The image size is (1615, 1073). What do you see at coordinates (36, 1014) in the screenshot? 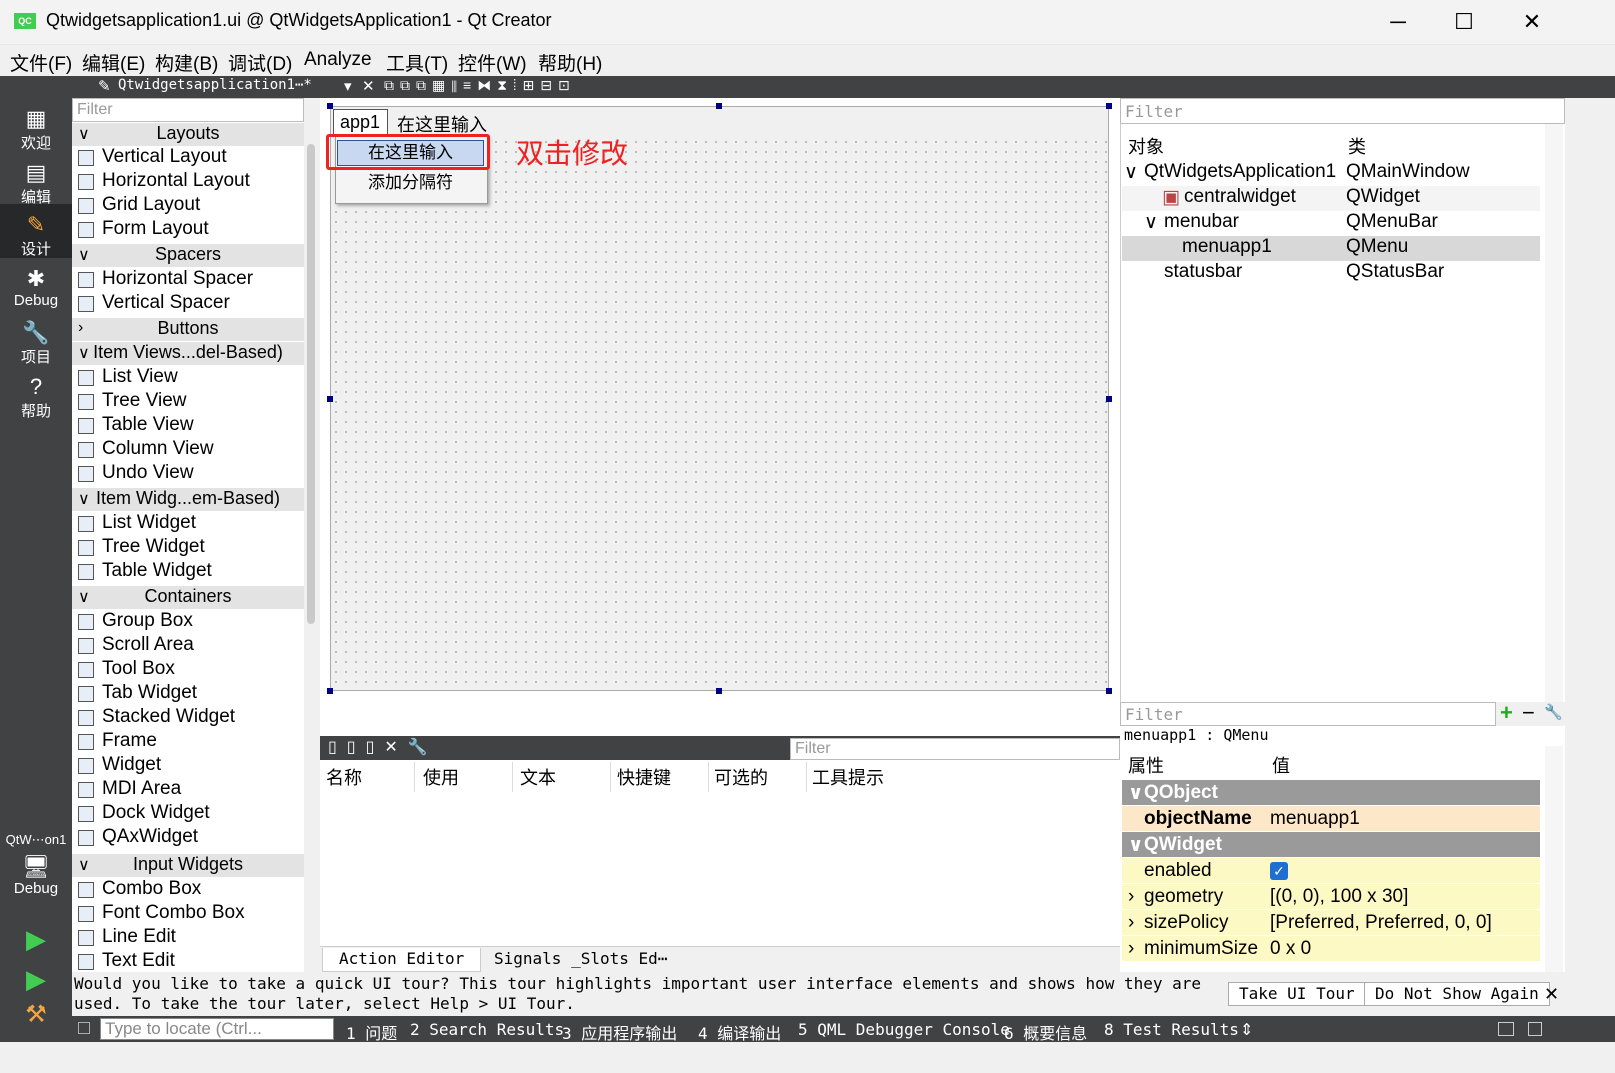
I see `build-hammer-icon: ⚒` at bounding box center [36, 1014].